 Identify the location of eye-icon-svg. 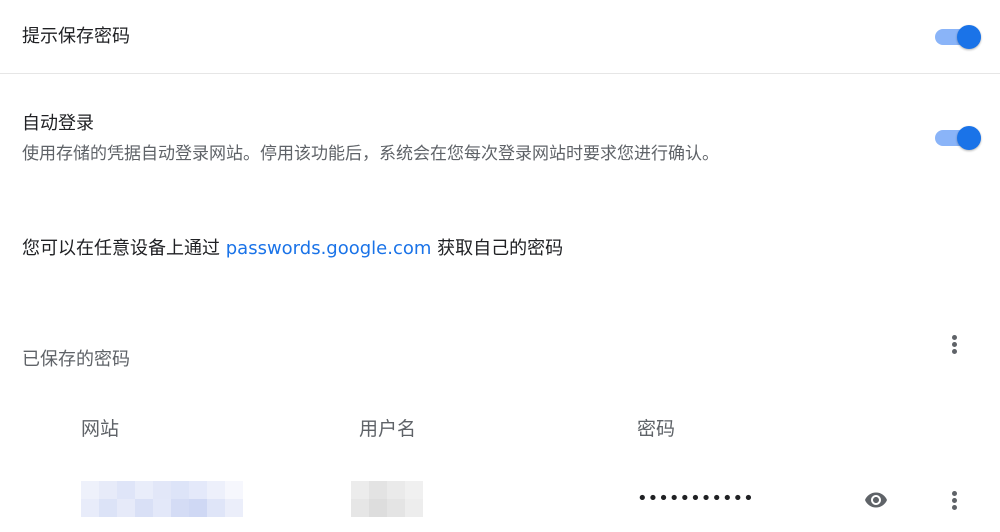
(876, 500).